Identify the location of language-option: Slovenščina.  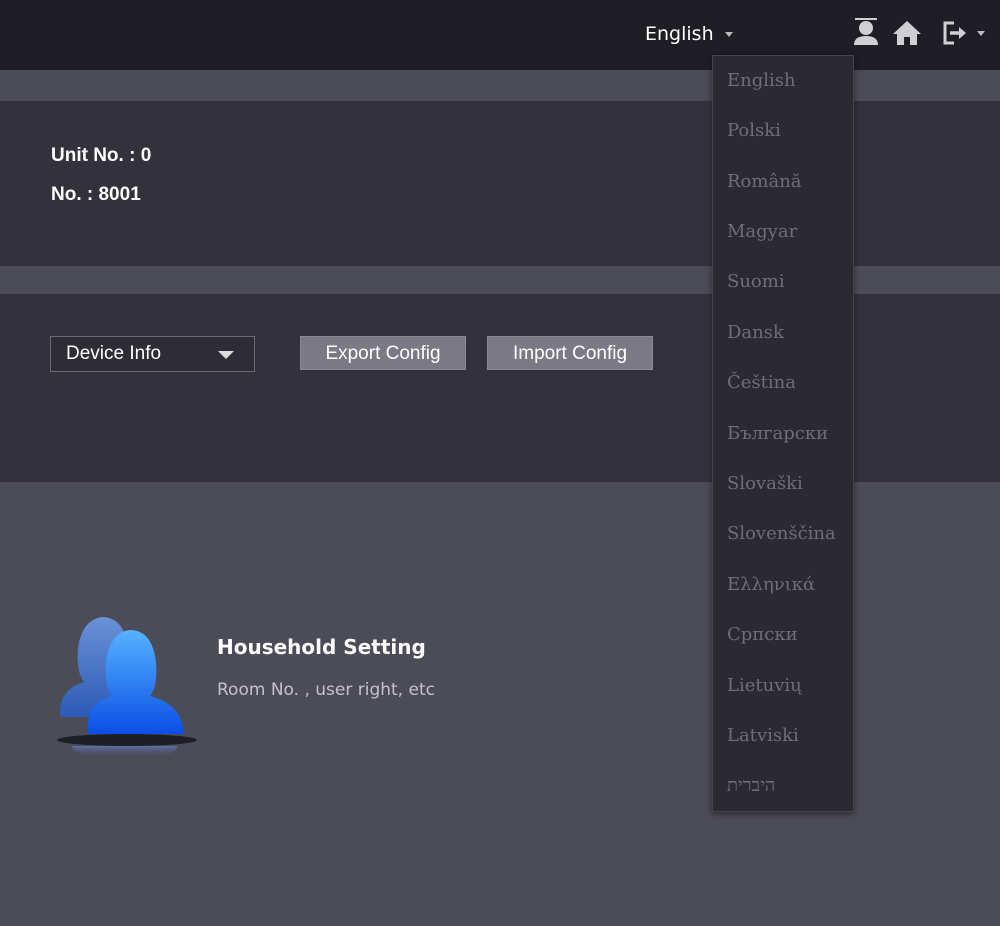
(781, 534).